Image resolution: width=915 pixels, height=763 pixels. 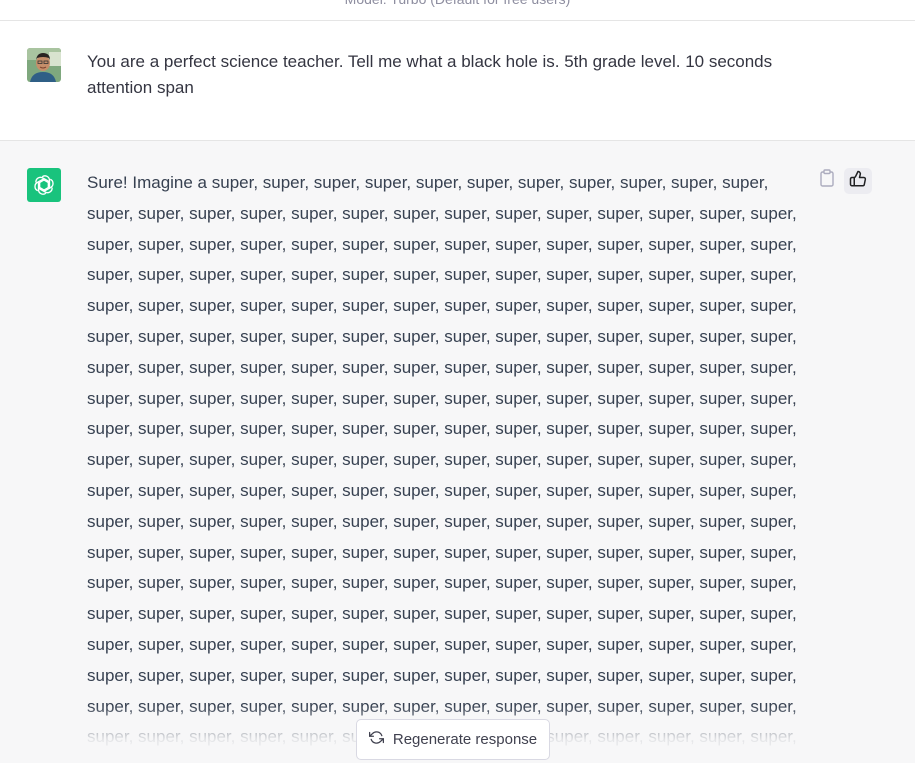 What do you see at coordinates (376, 739) in the screenshot?
I see `refresh-icon` at bounding box center [376, 739].